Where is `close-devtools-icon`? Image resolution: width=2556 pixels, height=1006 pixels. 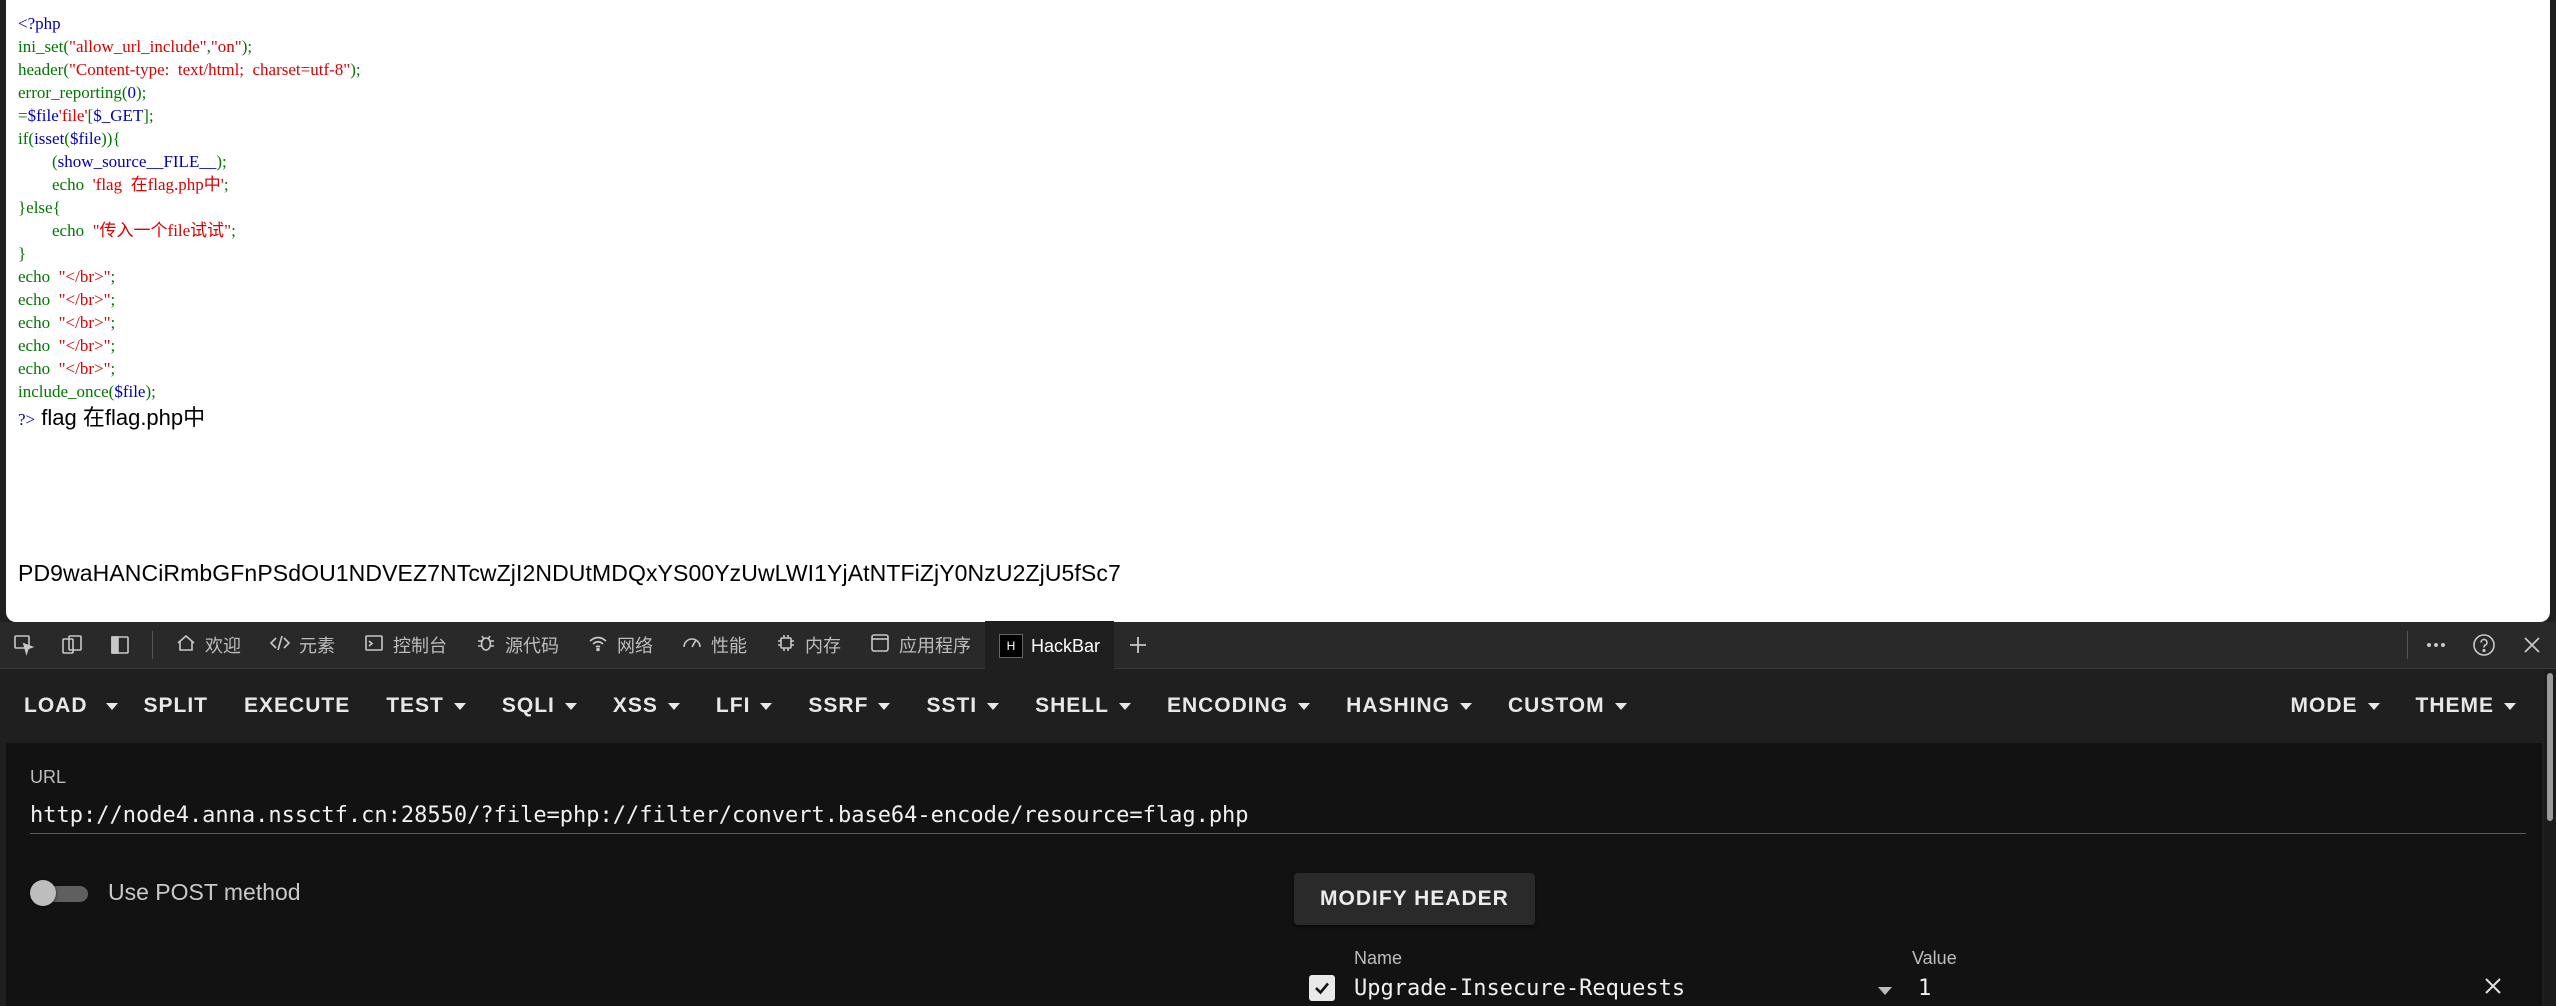
close-devtools-icon is located at coordinates (2532, 645).